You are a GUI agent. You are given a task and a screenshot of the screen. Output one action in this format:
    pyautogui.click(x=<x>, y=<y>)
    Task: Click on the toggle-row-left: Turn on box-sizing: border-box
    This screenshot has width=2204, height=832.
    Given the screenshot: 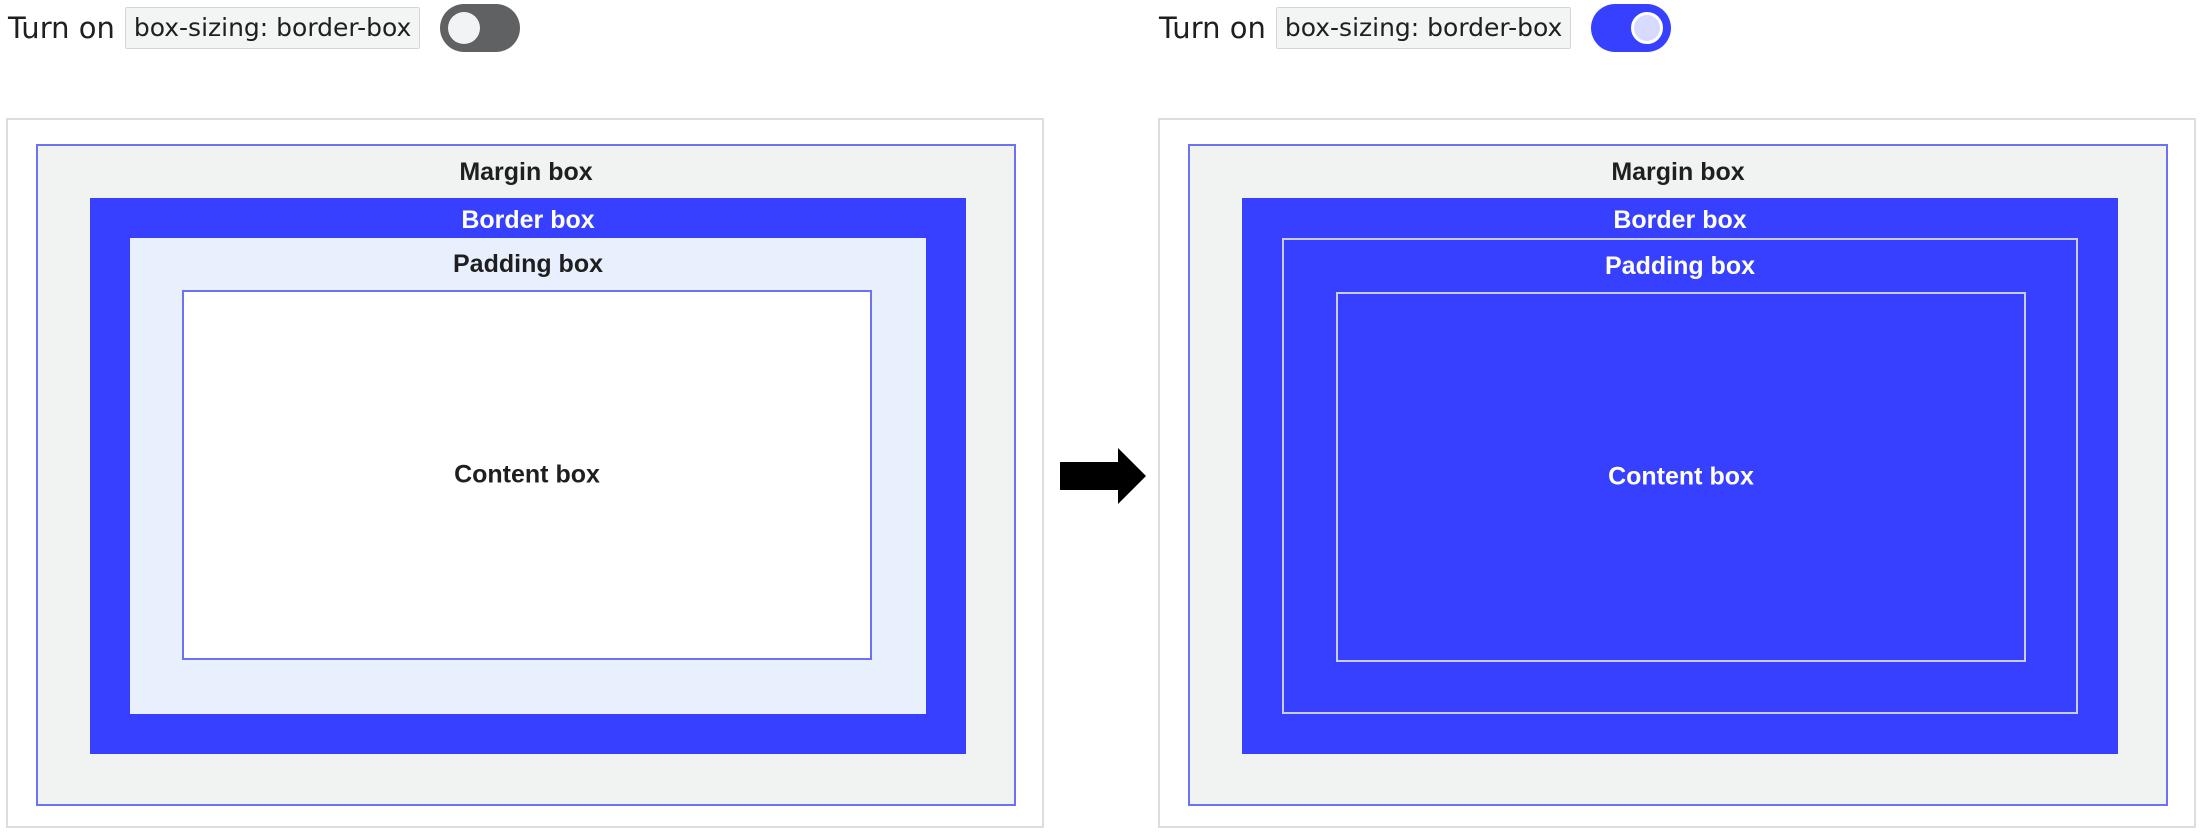 What is the action you would take?
    pyautogui.click(x=264, y=28)
    